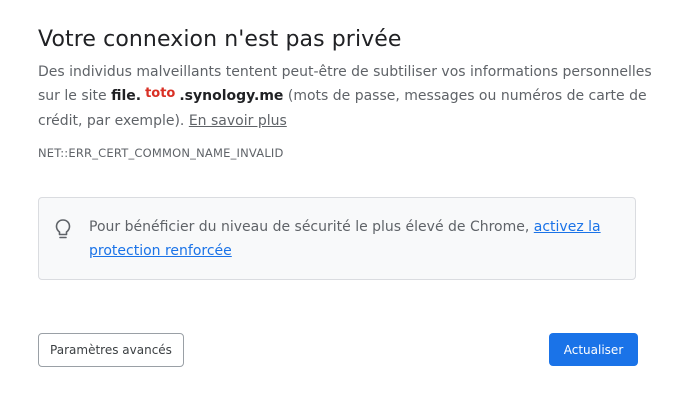 The height and width of the screenshot is (402, 673). Describe the element at coordinates (63, 229) in the screenshot. I see `lightbulb-icon` at that location.